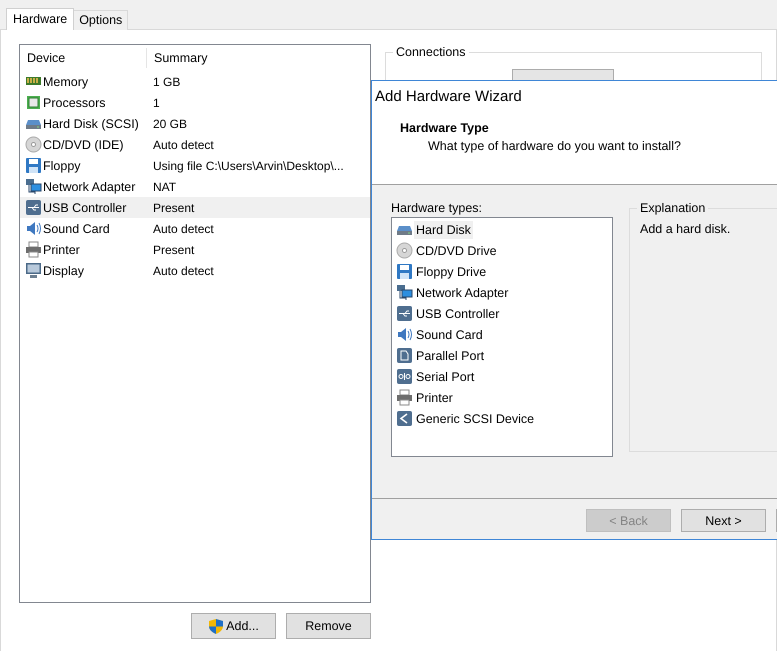 The image size is (777, 651). What do you see at coordinates (504, 292) in the screenshot?
I see `hardware-type-item: Network Adapter` at bounding box center [504, 292].